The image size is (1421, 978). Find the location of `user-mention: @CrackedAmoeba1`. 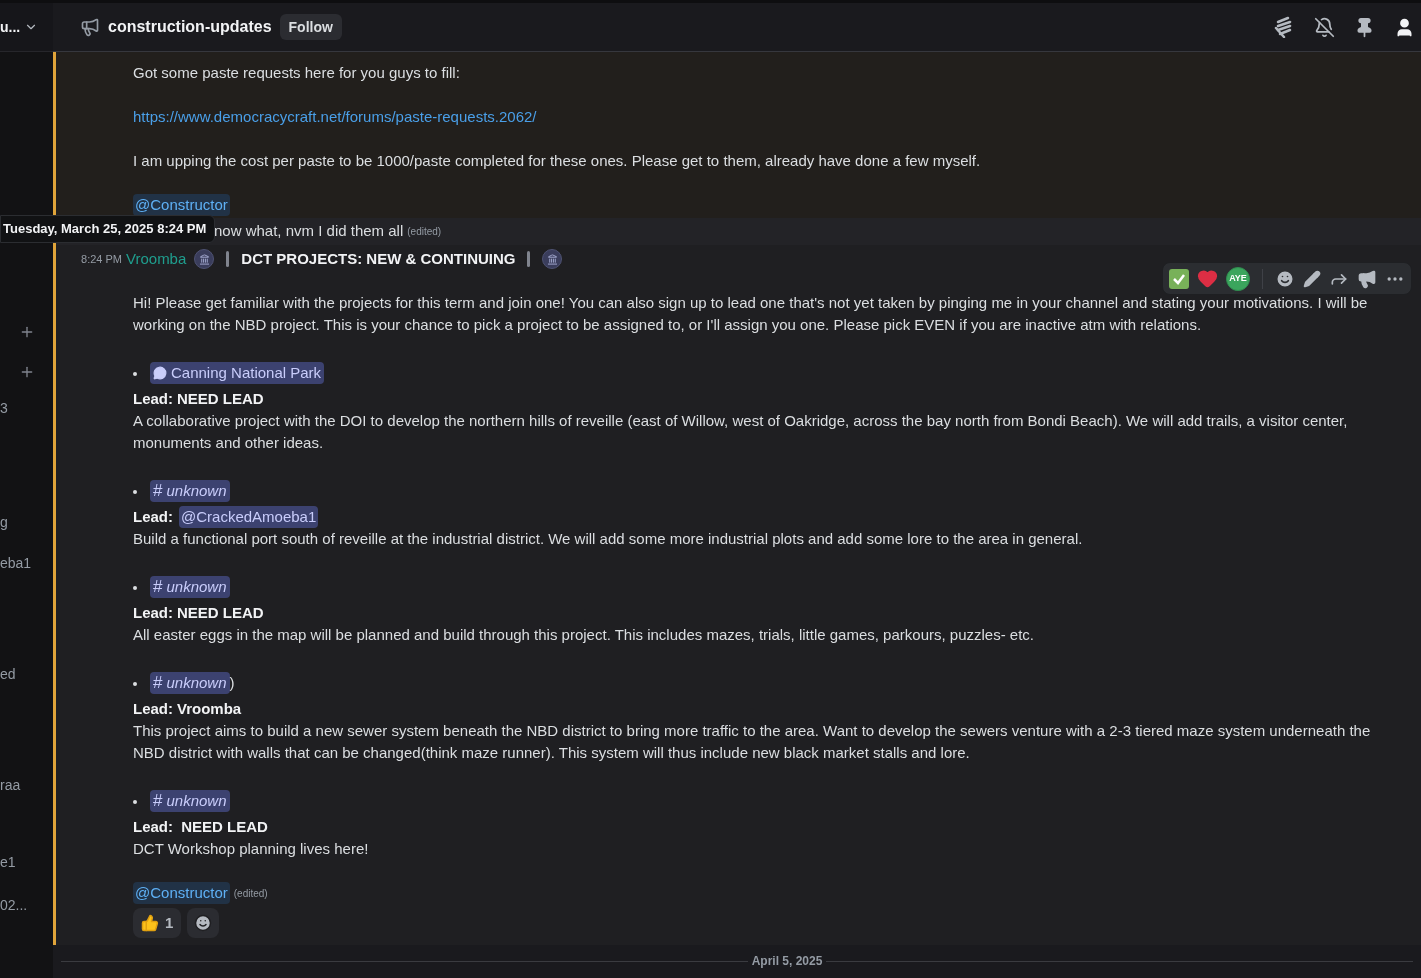

user-mention: @CrackedAmoeba1 is located at coordinates (249, 517).